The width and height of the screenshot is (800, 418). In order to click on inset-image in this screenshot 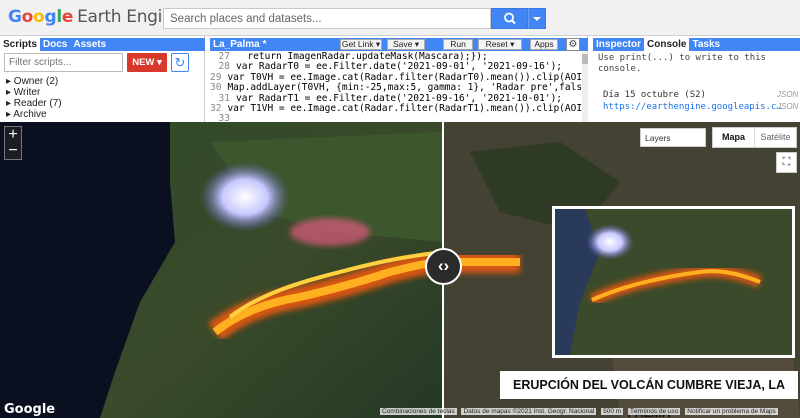, I will do `click(673, 282)`.